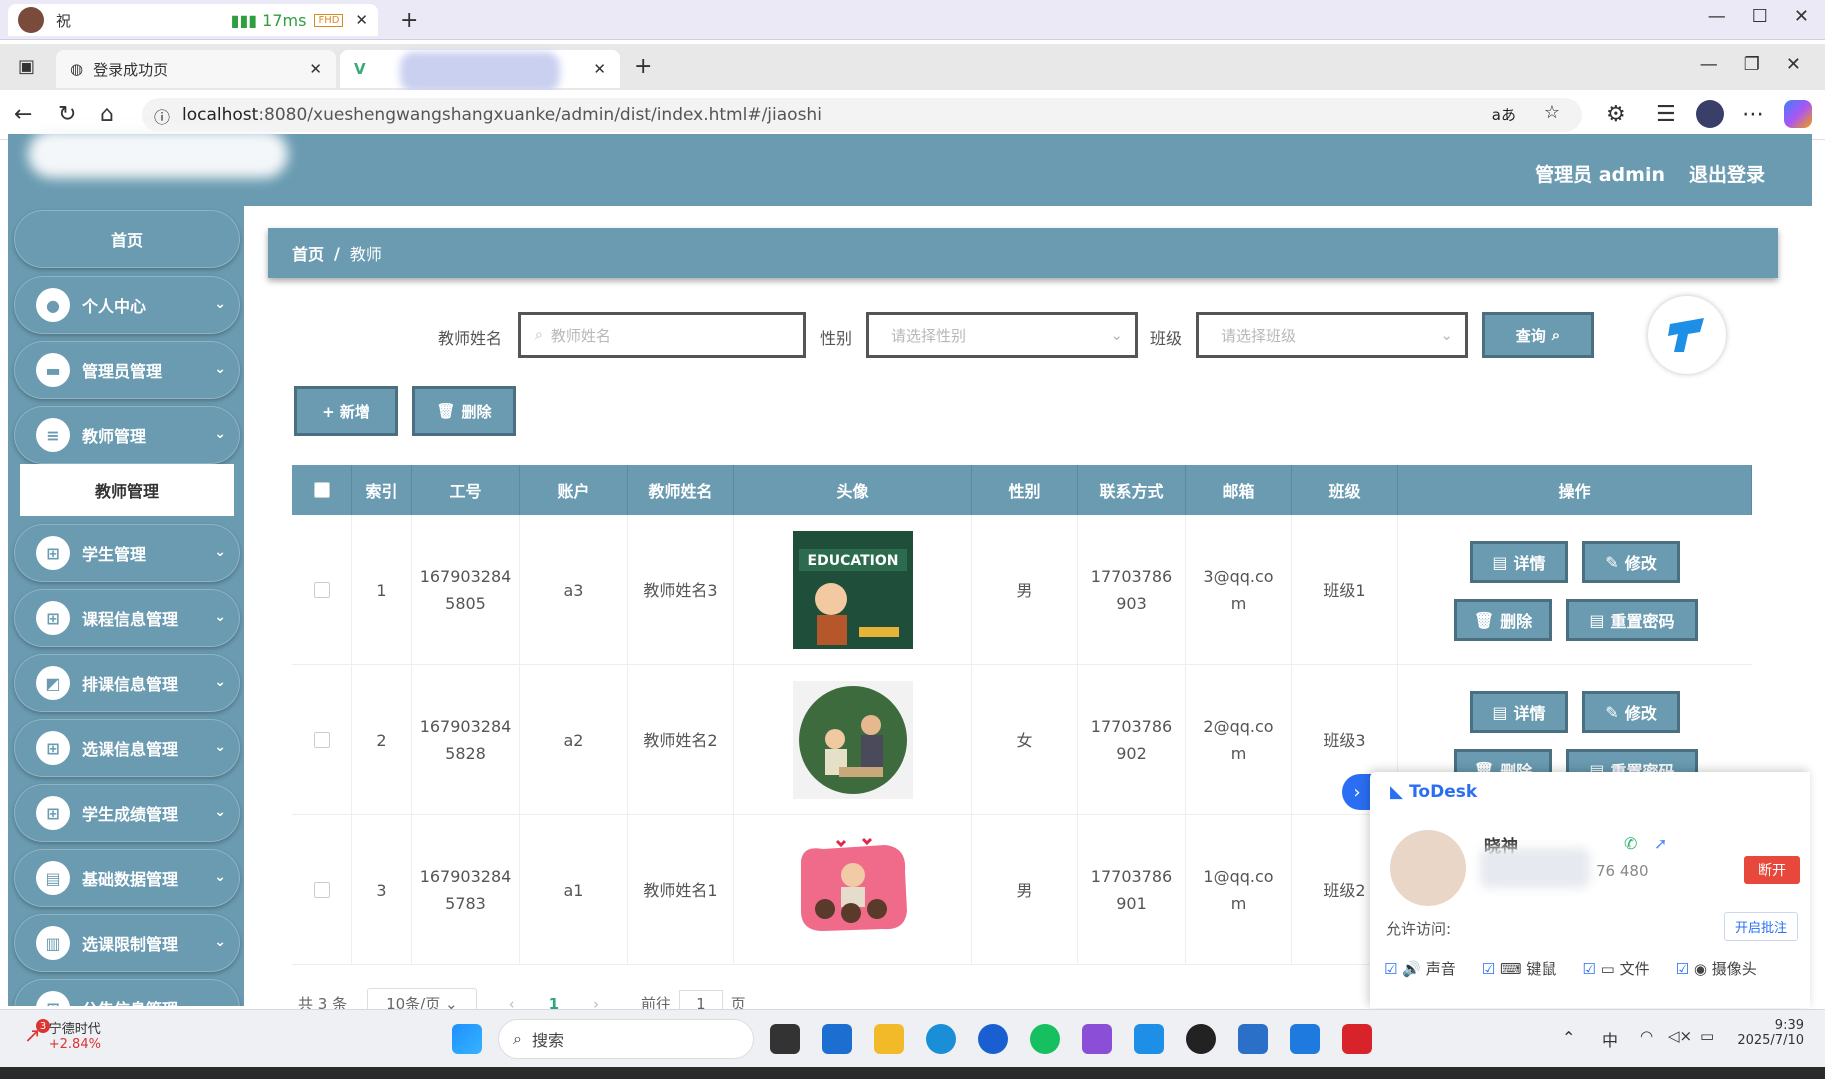 Image resolution: width=1825 pixels, height=1079 pixels. What do you see at coordinates (1166, 338) in the screenshot?
I see `class-label: 班级` at bounding box center [1166, 338].